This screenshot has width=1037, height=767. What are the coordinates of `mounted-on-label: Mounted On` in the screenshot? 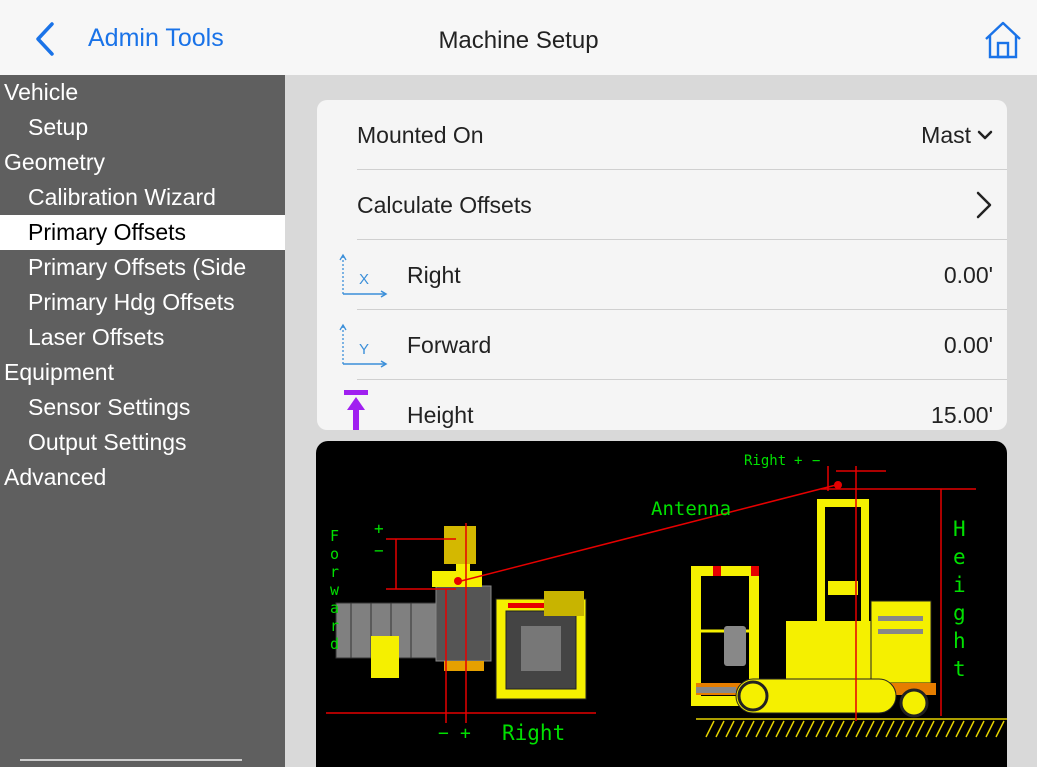 It's located at (420, 135).